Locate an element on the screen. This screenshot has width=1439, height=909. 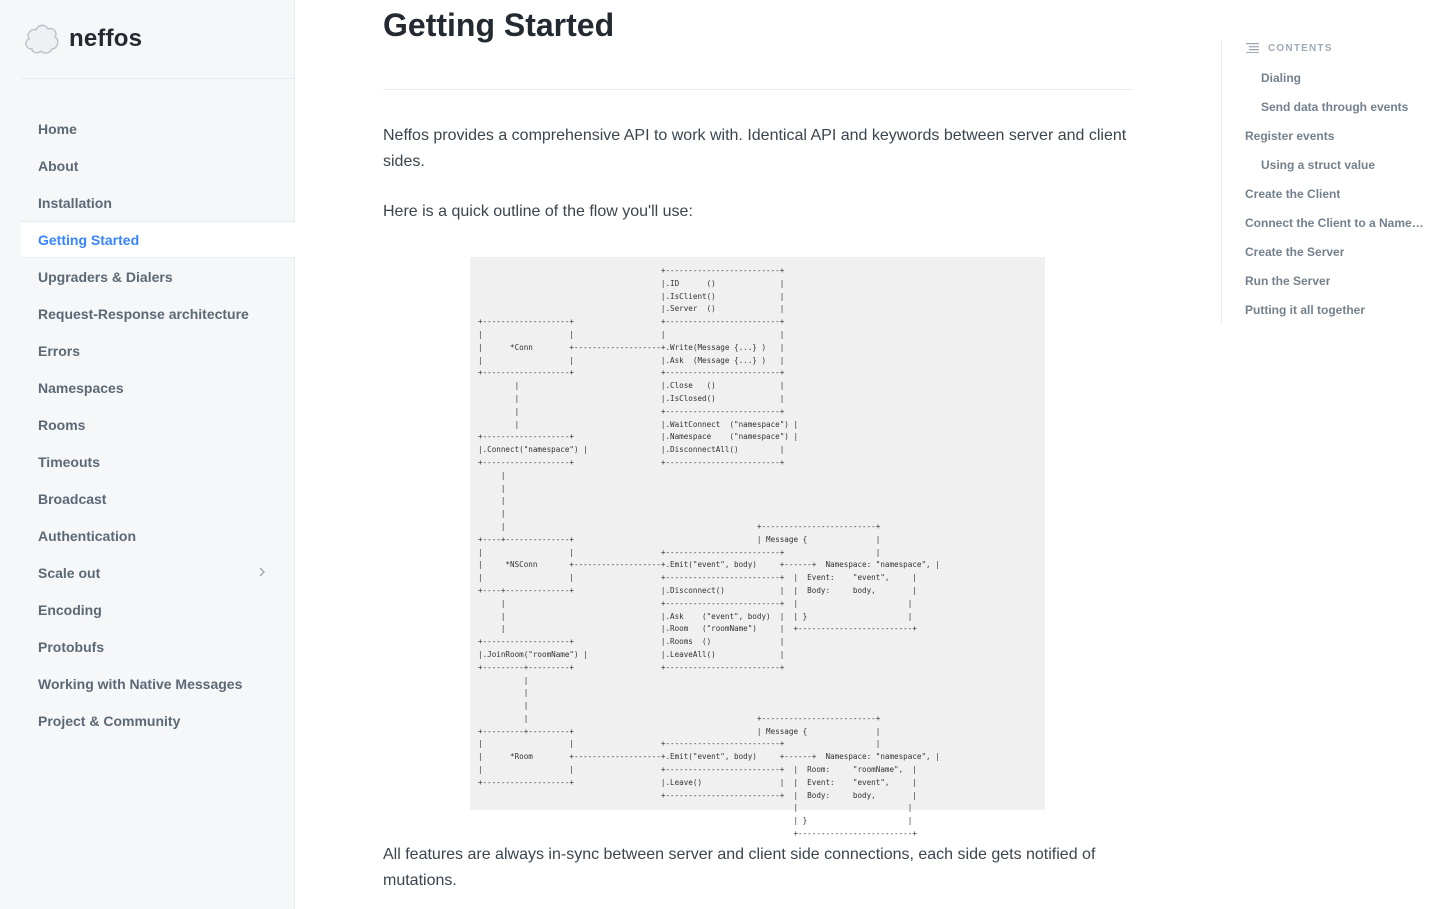
sidebar-item-label: Rooms is located at coordinates (62, 424).